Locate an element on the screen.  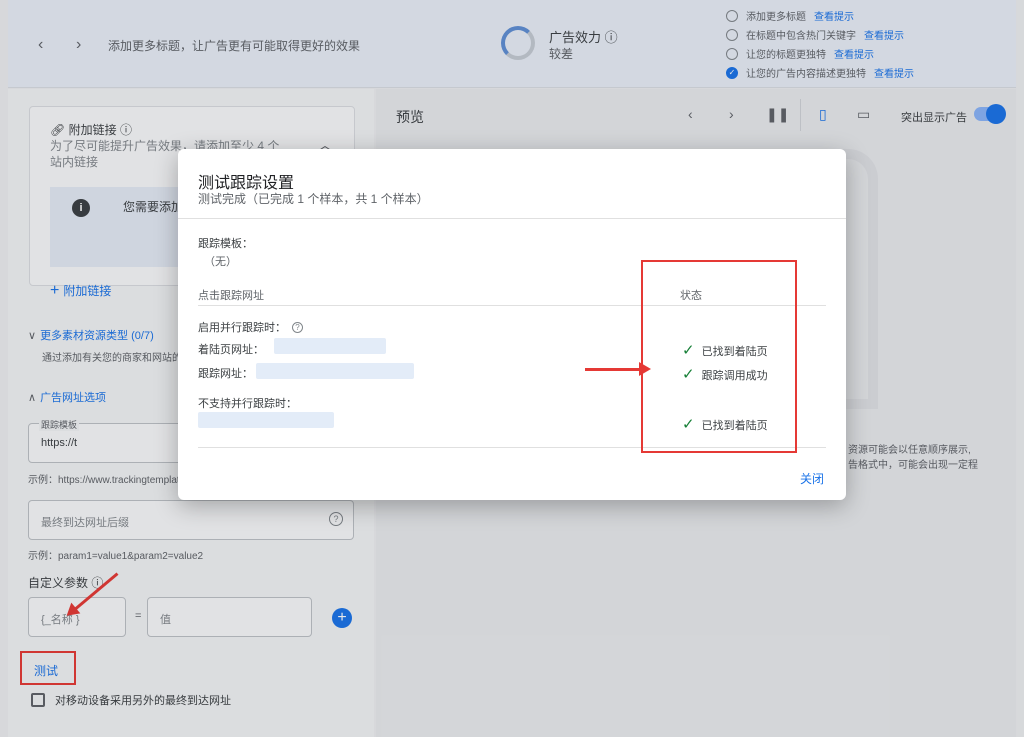
annotation-arrow-icon is located at coordinates (618, 369).